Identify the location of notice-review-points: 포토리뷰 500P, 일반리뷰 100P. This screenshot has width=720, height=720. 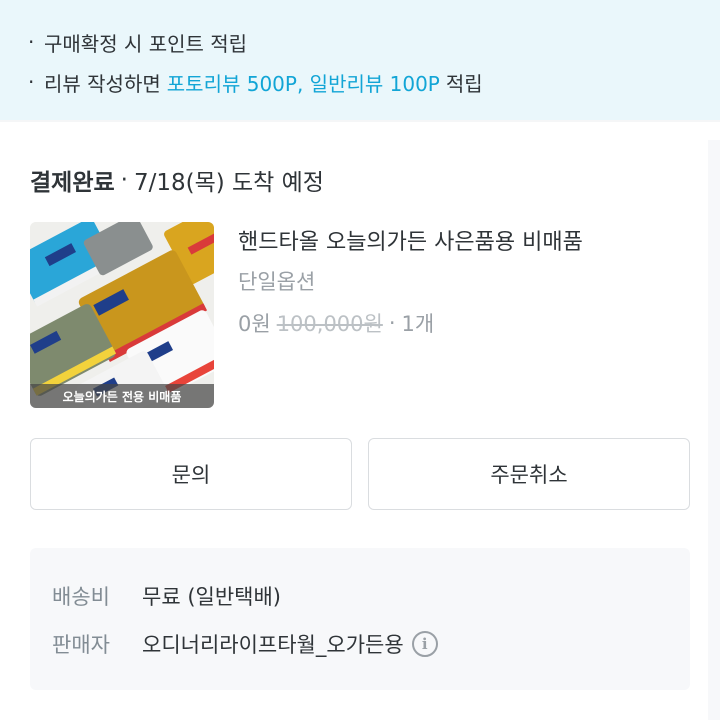
(303, 83).